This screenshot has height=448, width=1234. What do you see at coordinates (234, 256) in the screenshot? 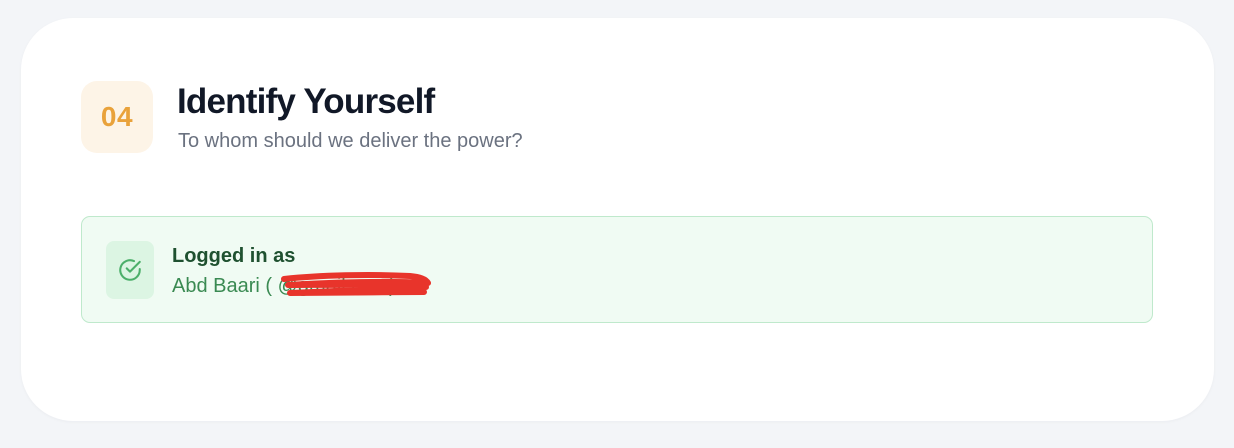
I see `logged-in-label: Logged in as` at bounding box center [234, 256].